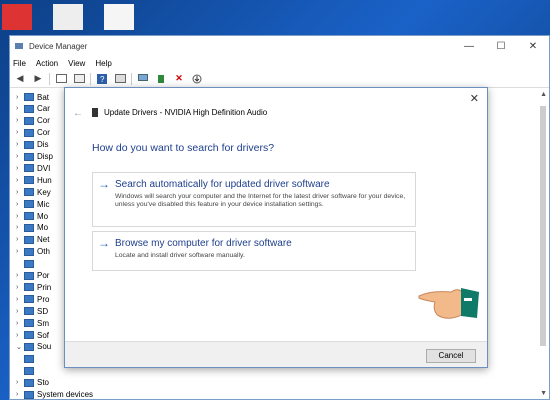 This screenshot has height=401, width=550. Describe the element at coordinates (120, 79) in the screenshot. I see `view-icon` at that location.